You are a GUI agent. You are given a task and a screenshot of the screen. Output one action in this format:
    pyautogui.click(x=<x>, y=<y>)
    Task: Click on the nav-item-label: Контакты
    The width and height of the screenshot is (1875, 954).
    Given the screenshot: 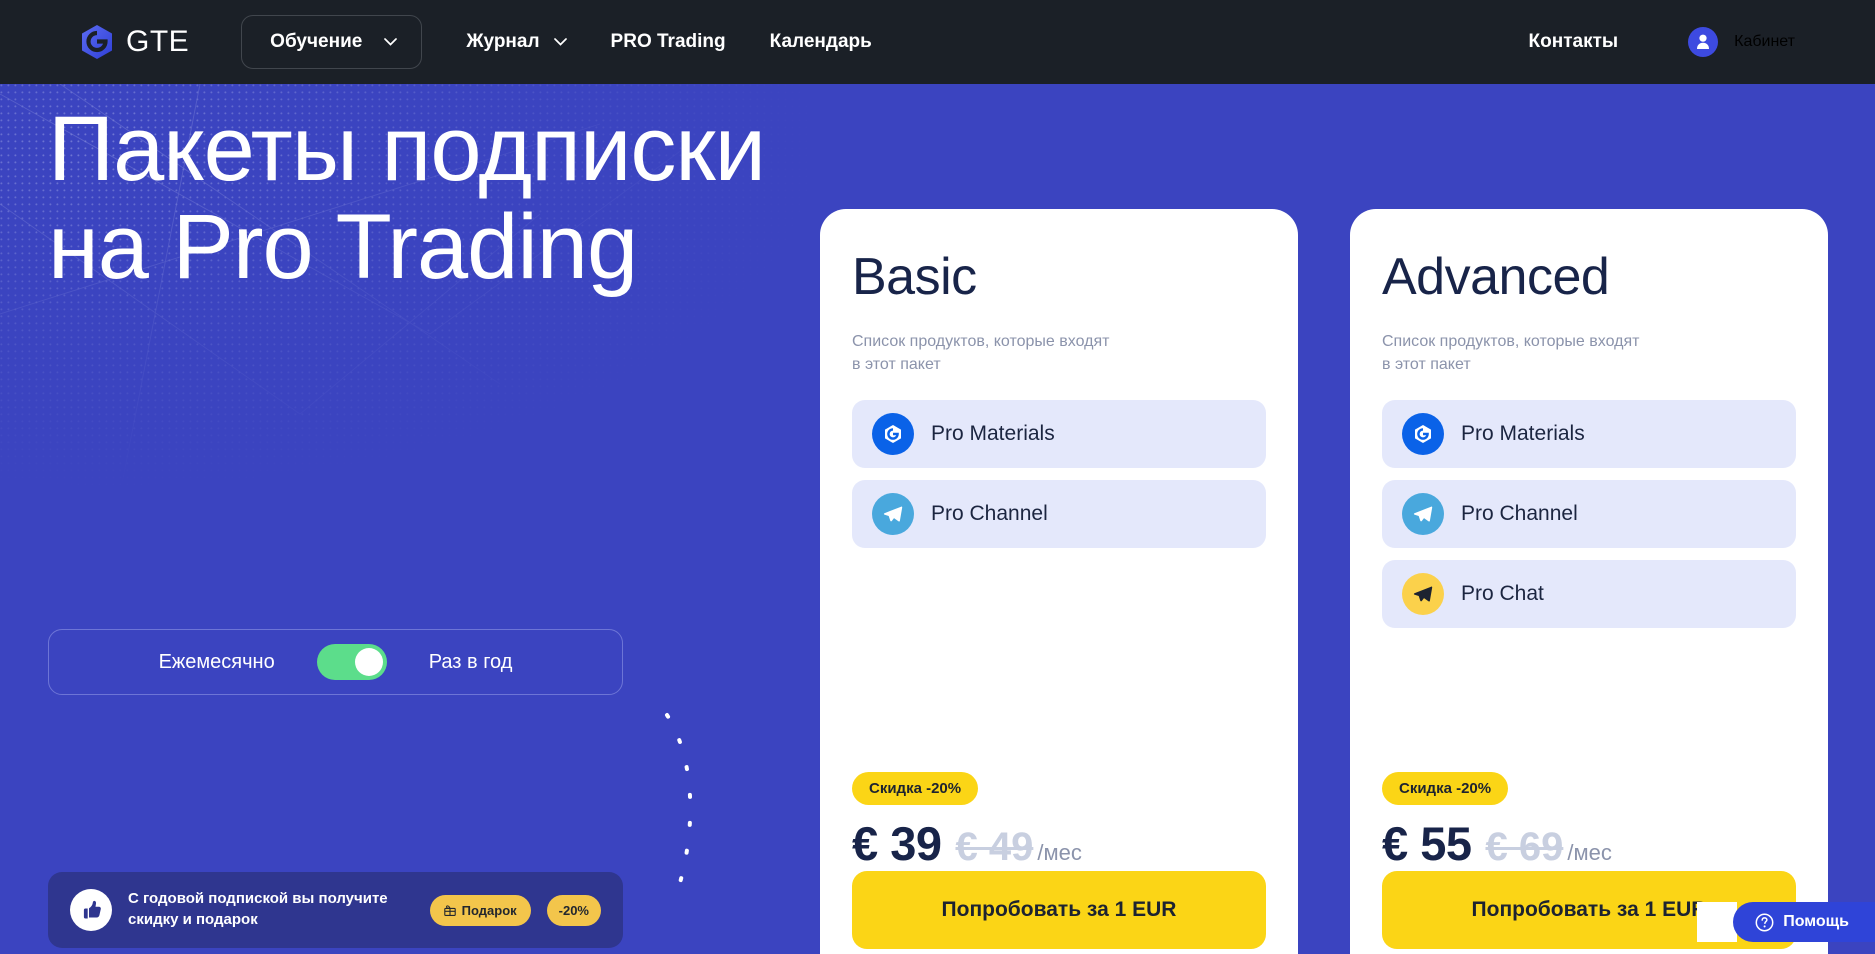 What is the action you would take?
    pyautogui.click(x=1573, y=41)
    